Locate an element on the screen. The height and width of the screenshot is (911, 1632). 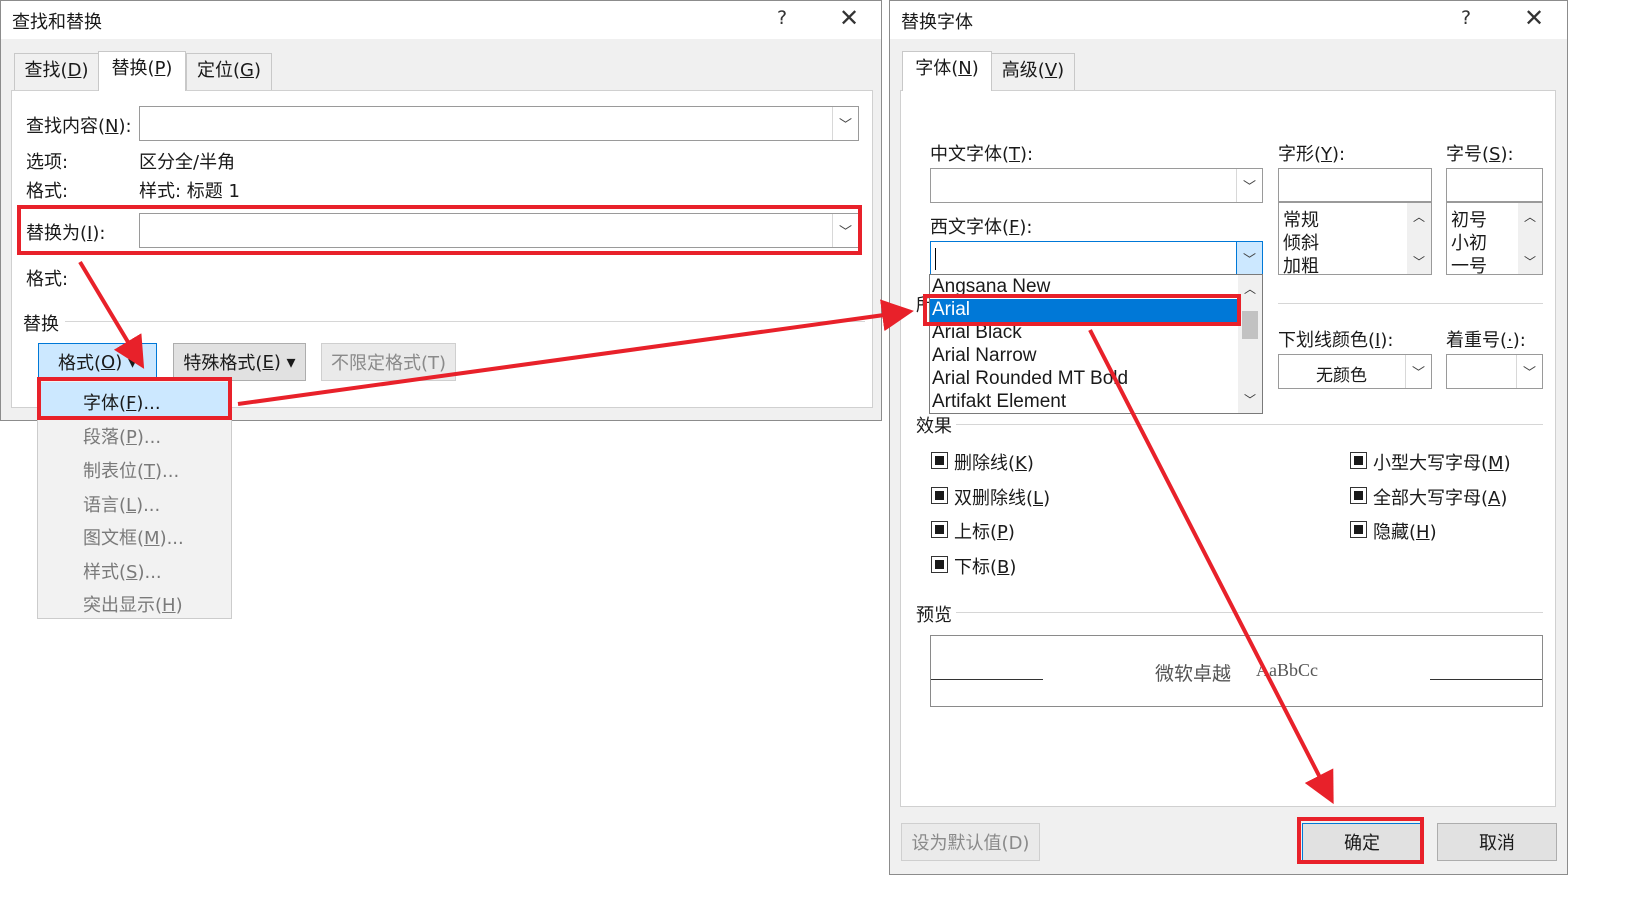
style-list: 常规 倾斜 加粗 ︿ ﹀ is located at coordinates (1355, 238).